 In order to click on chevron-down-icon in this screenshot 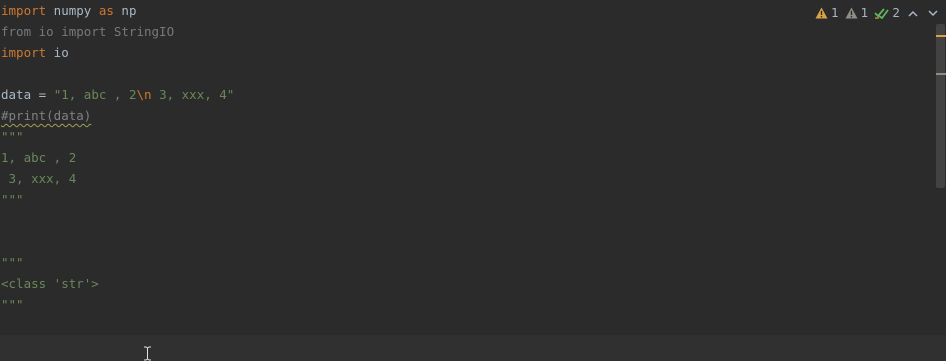, I will do `click(933, 12)`.